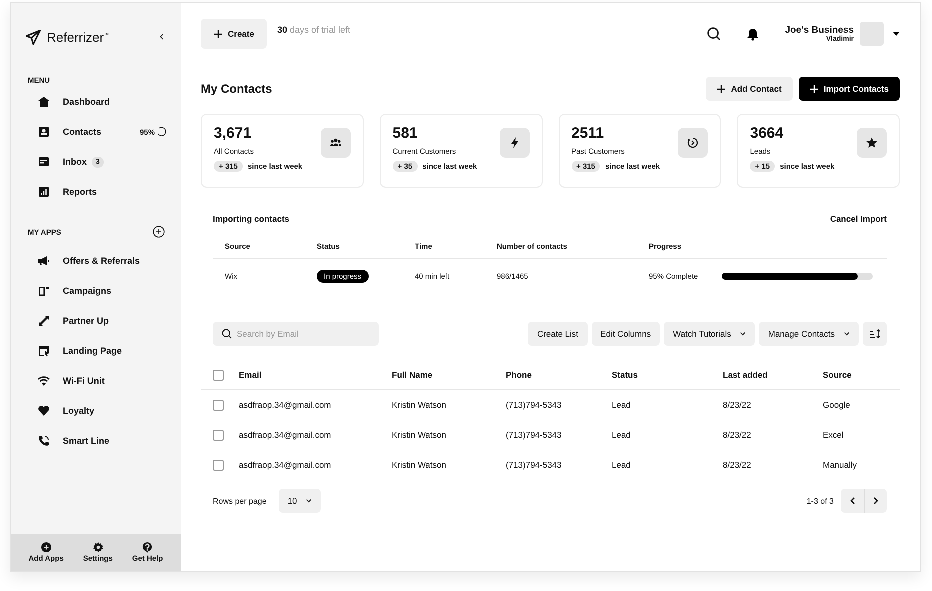 Image resolution: width=932 pixels, height=591 pixels. Describe the element at coordinates (96, 192) in the screenshot. I see `sidebar-item: Reports` at that location.